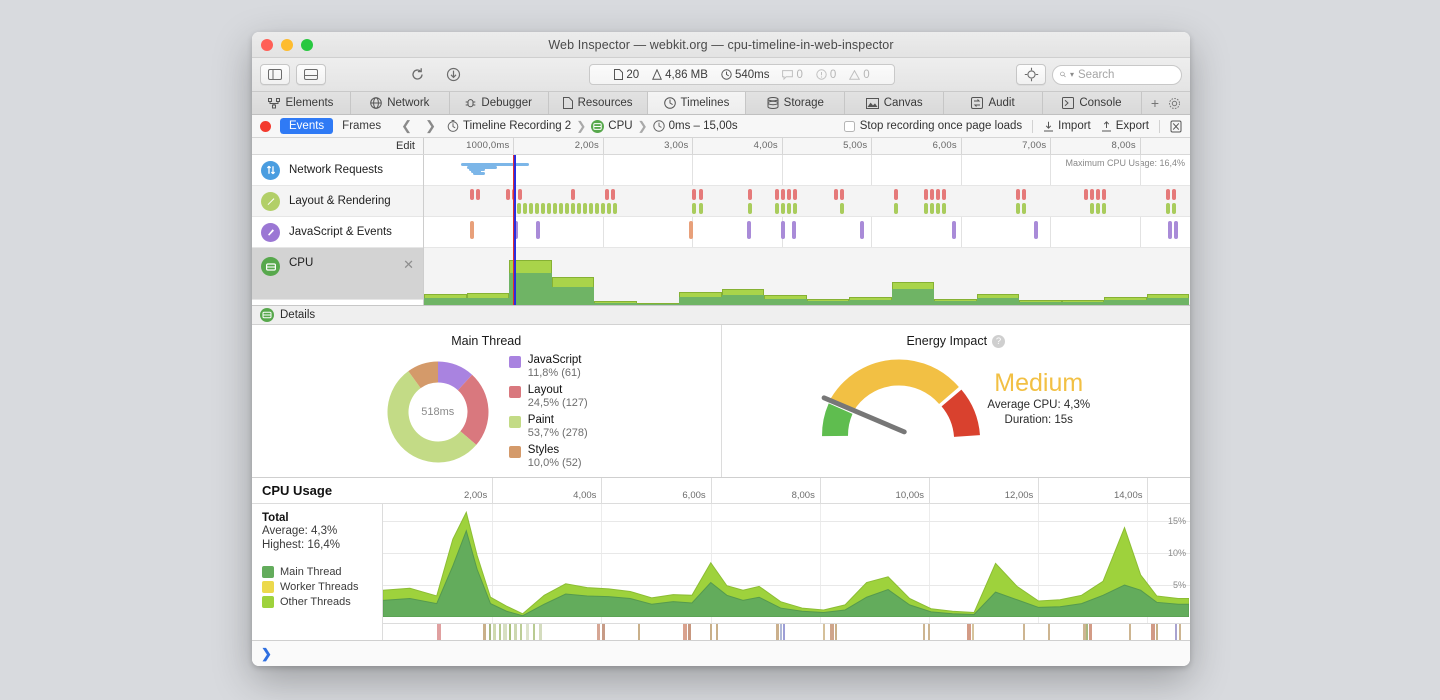  Describe the element at coordinates (322, 602) in the screenshot. I see `legend-other-threads: Other Threads` at that location.